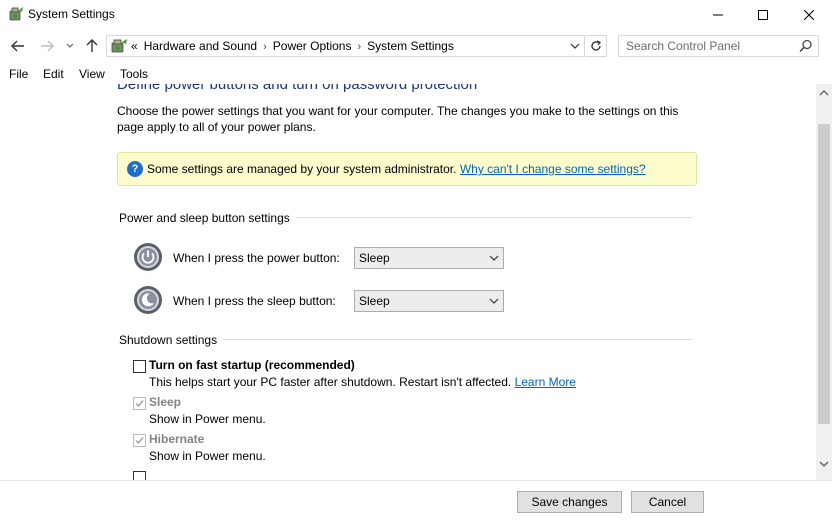  I want to click on close-button, so click(809, 15).